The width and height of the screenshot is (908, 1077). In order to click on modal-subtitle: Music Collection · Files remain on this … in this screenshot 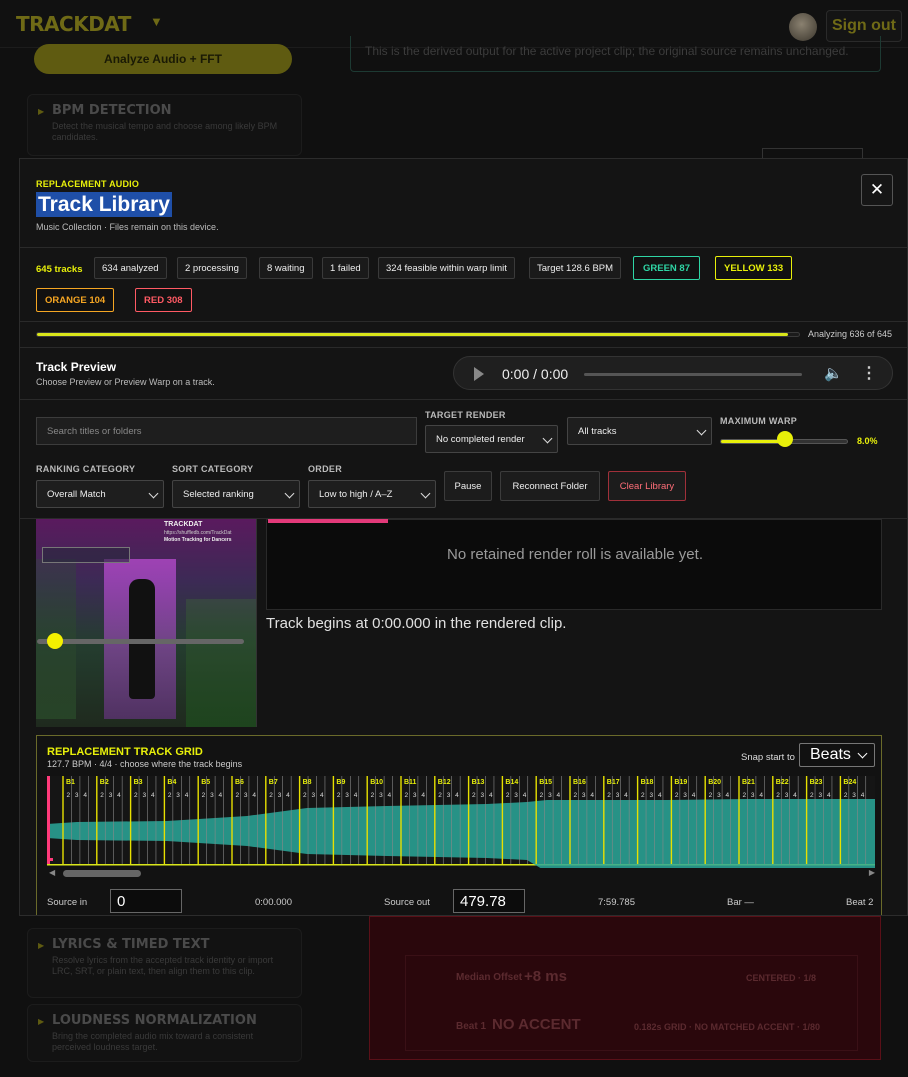, I will do `click(127, 227)`.